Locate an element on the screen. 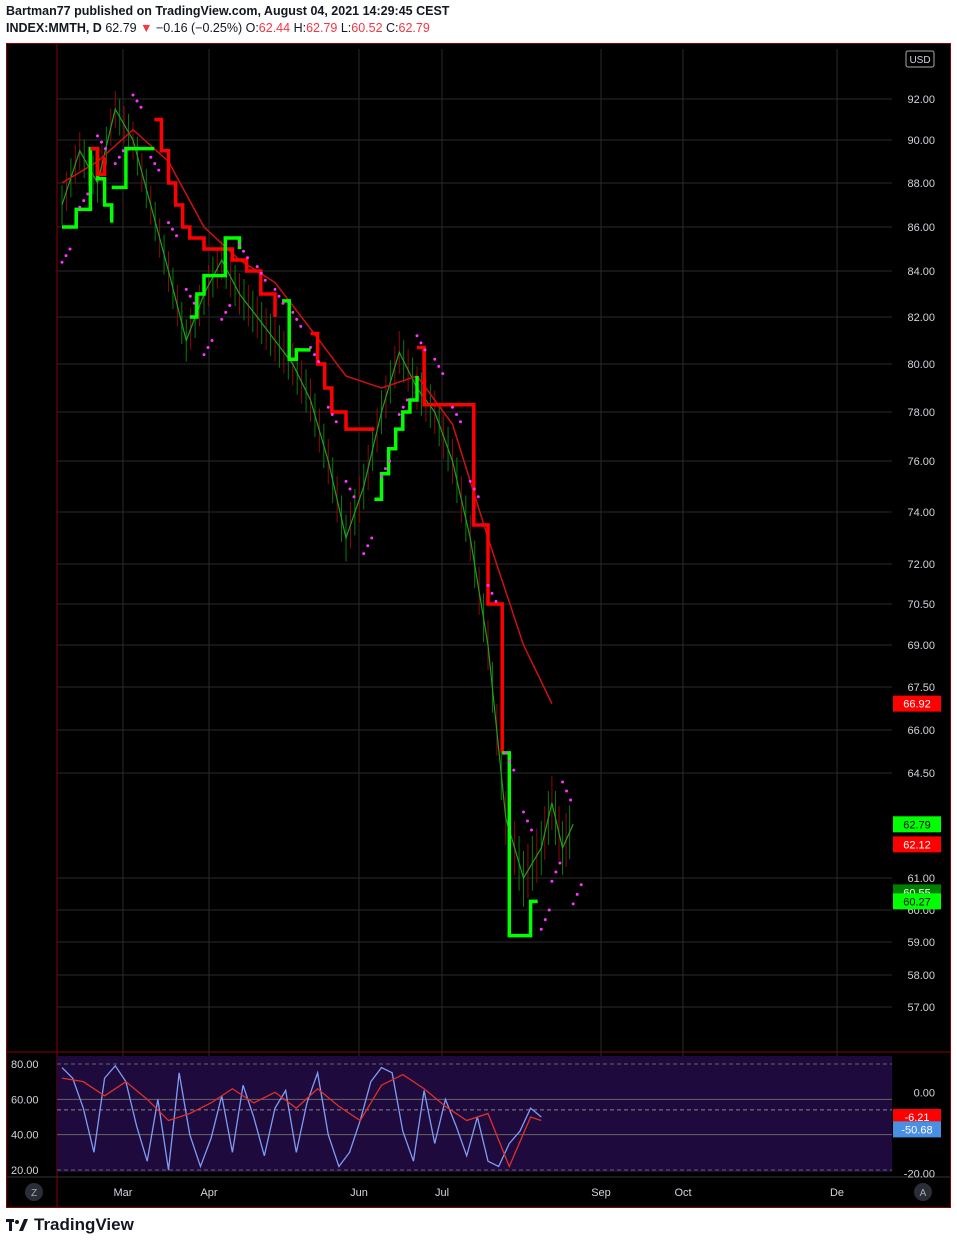  tradingview-logo-icon is located at coordinates (17, 1225).